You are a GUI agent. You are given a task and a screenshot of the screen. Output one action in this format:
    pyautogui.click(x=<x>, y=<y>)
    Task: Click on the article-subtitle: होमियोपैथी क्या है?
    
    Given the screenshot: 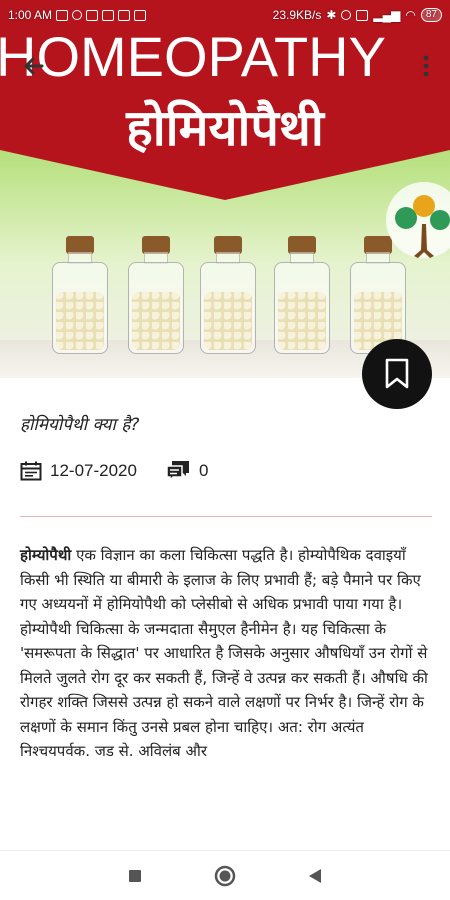 What is the action you would take?
    pyautogui.click(x=80, y=425)
    